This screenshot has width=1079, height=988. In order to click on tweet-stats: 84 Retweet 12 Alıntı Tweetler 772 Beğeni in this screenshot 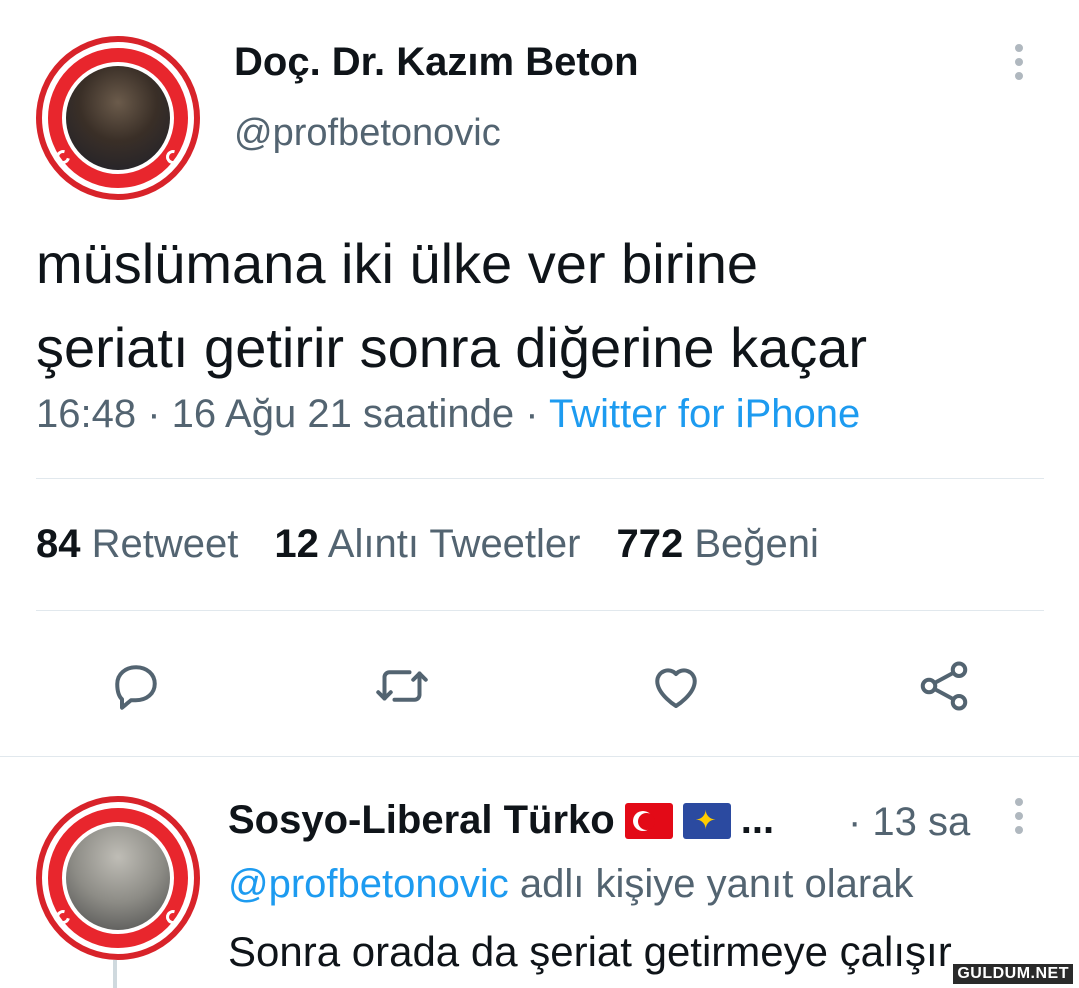, I will do `click(427, 544)`.